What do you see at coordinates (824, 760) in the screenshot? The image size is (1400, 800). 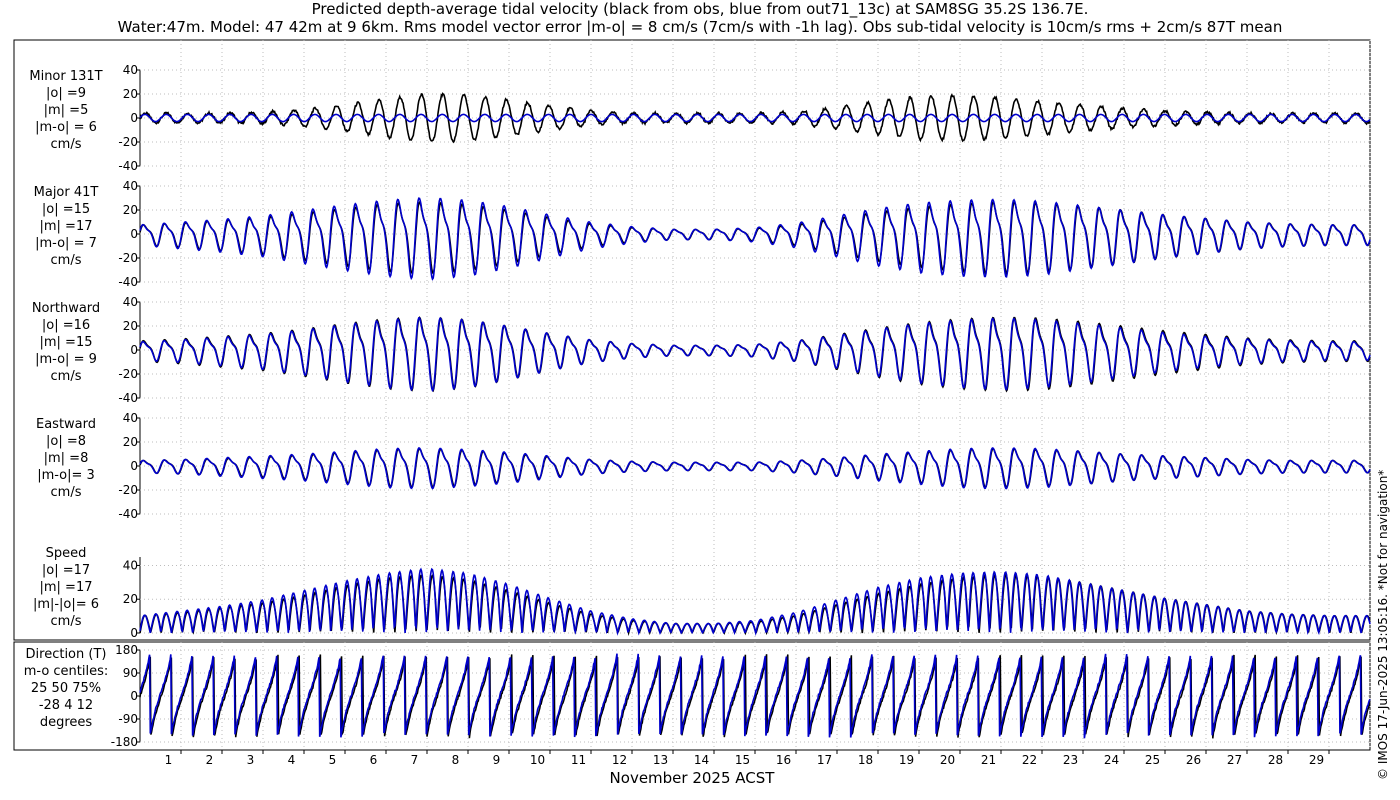 I see `x-tick-label: 17` at bounding box center [824, 760].